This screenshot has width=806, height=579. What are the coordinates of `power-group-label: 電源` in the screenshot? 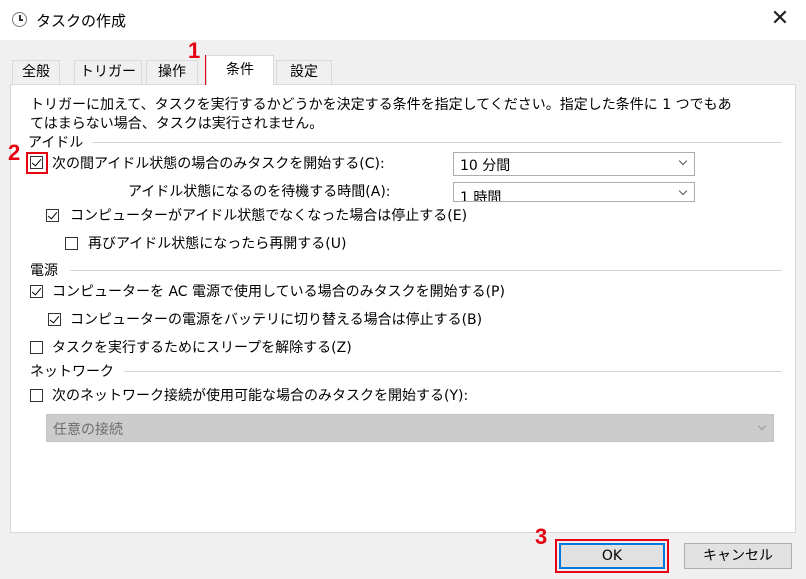 It's located at (44, 271).